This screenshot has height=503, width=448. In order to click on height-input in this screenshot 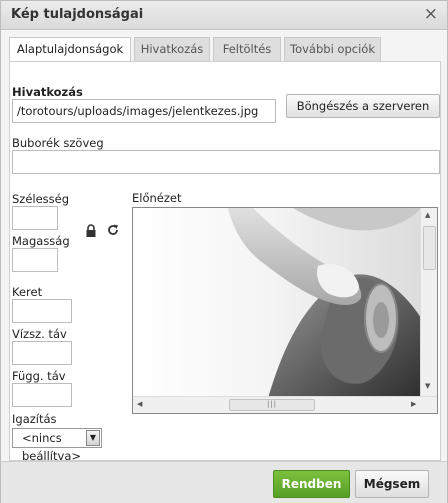, I will do `click(35, 260)`.